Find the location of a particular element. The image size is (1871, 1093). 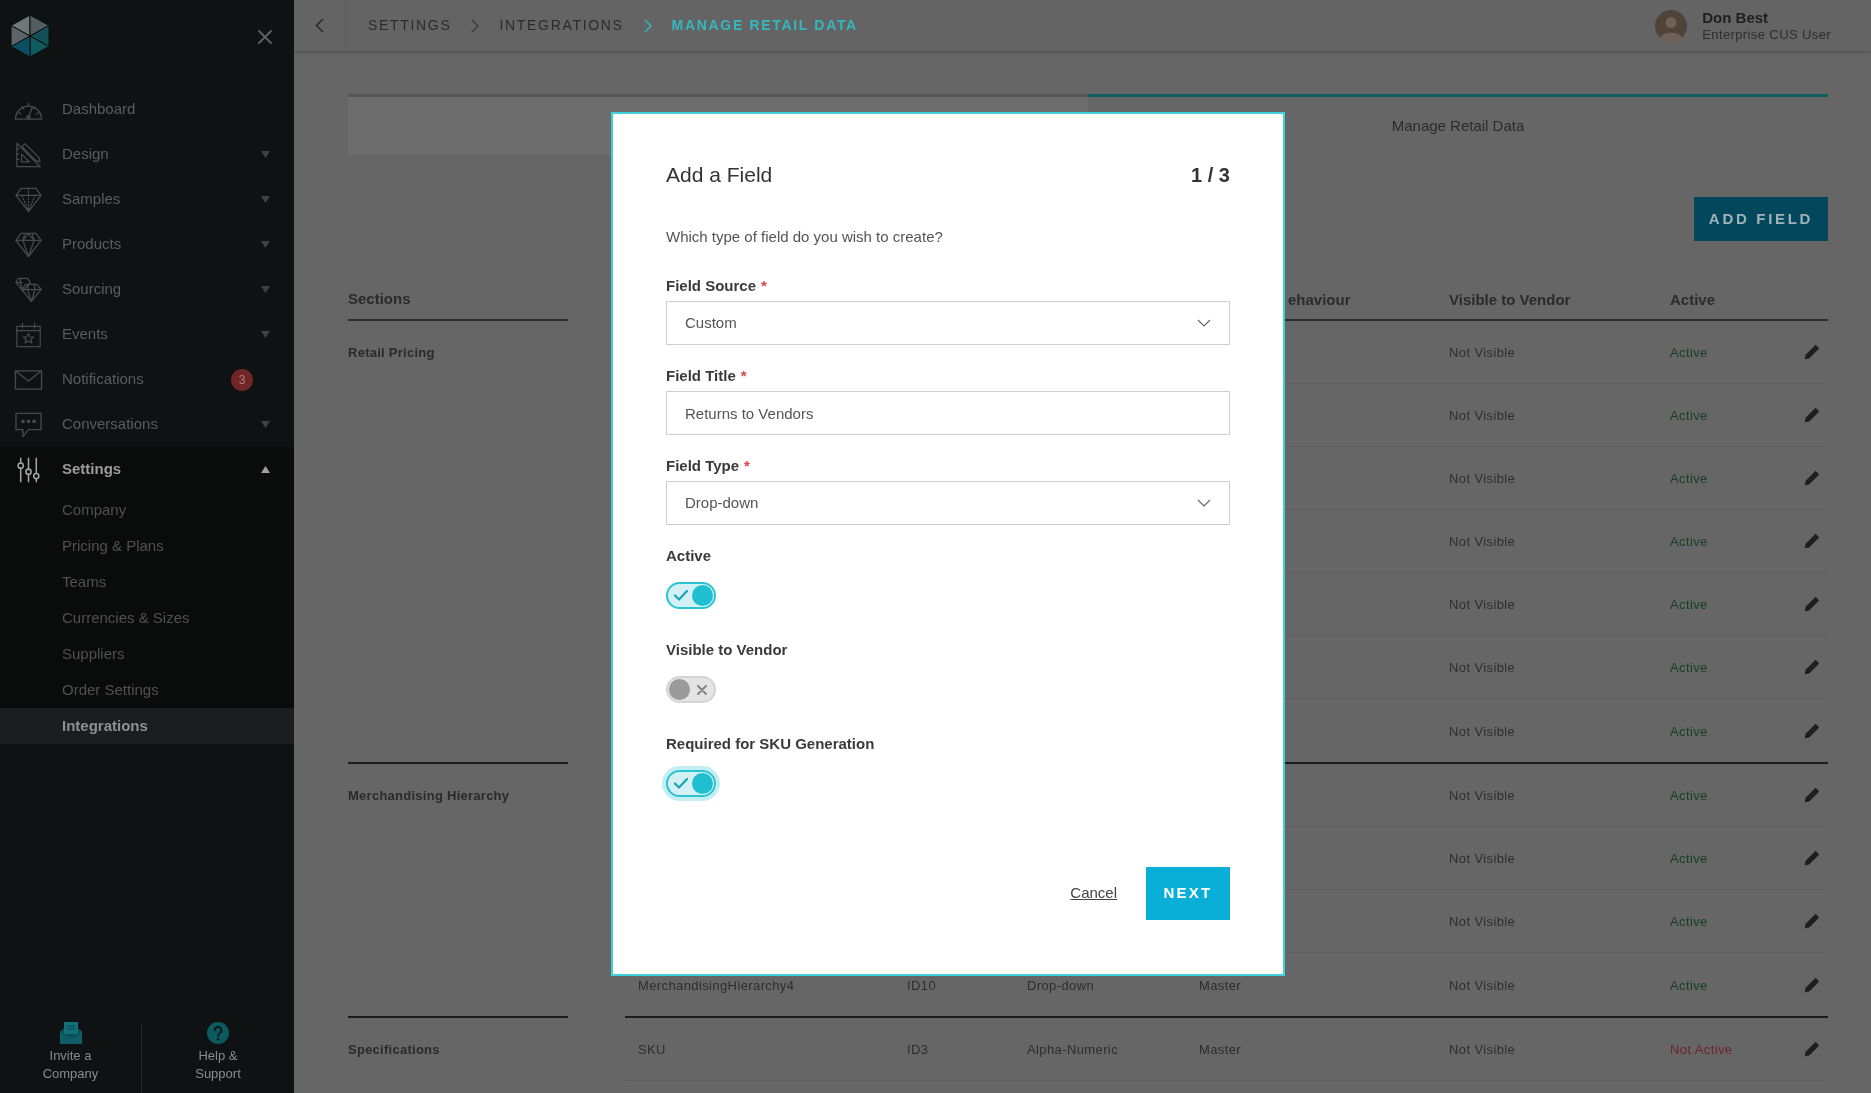

nav-subitem: Teams is located at coordinates (147, 582).